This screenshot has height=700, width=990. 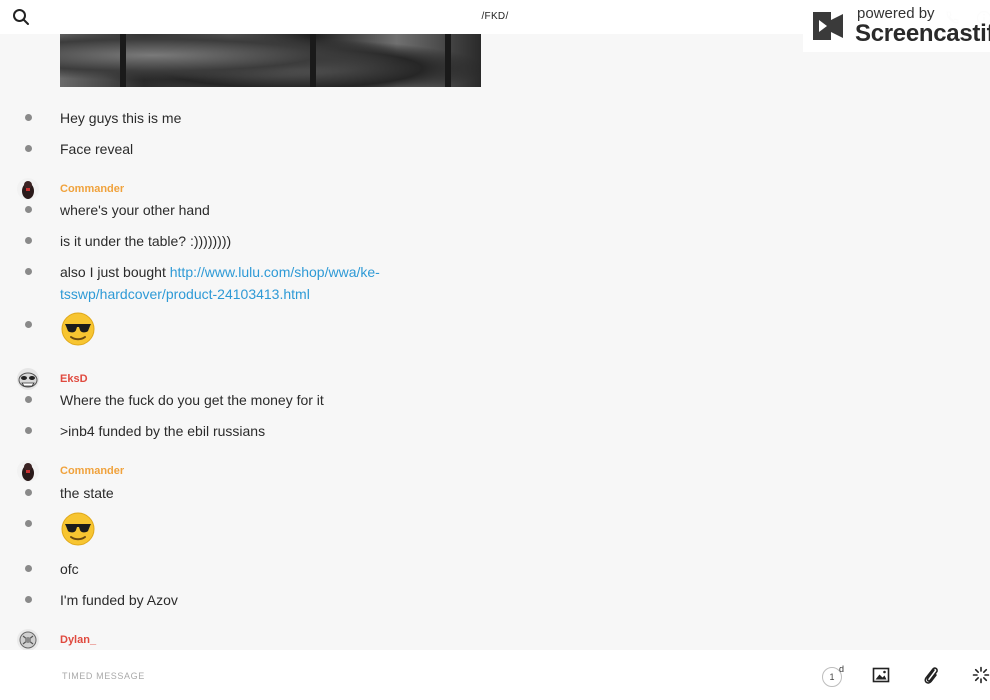 I want to click on message-input, so click(x=412, y=676).